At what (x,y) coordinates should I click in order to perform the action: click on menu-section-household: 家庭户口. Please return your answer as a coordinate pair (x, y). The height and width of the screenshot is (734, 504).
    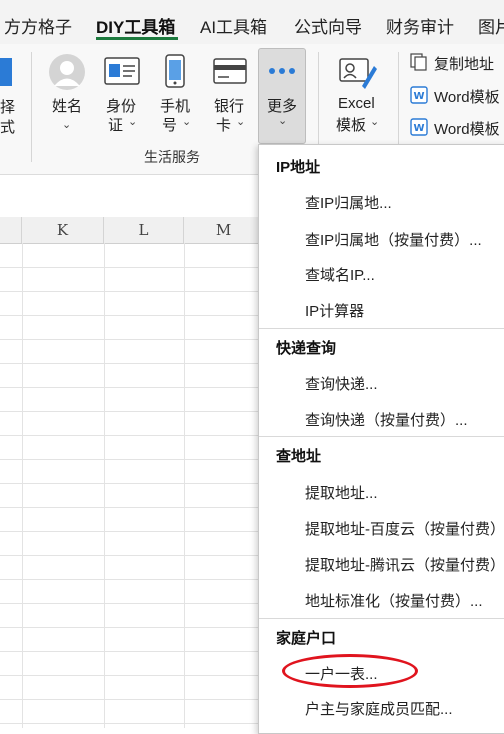
    Looking at the image, I should click on (306, 638).